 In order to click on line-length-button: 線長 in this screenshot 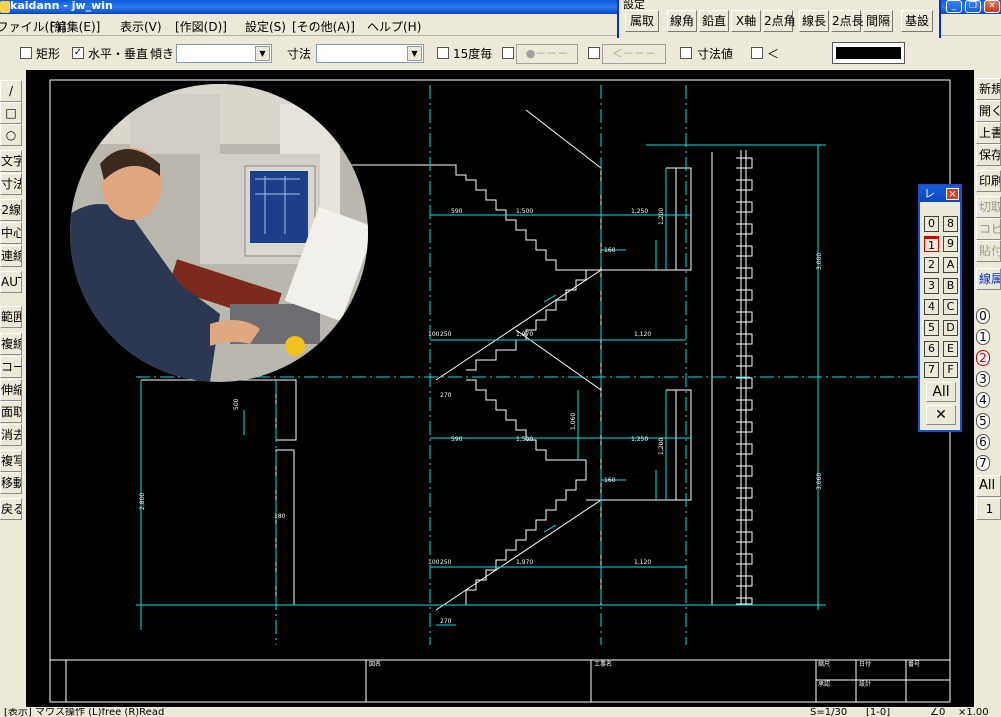, I will do `click(814, 21)`.